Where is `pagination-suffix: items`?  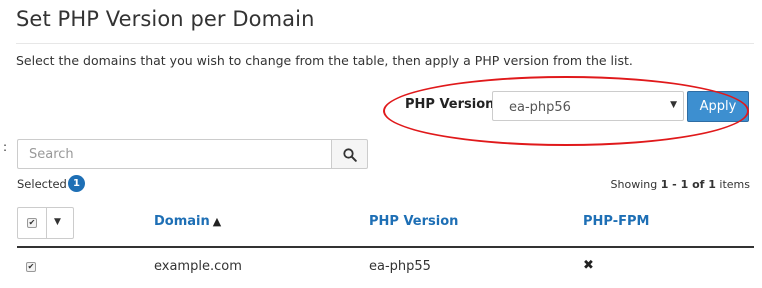 pagination-suffix: items is located at coordinates (732, 184).